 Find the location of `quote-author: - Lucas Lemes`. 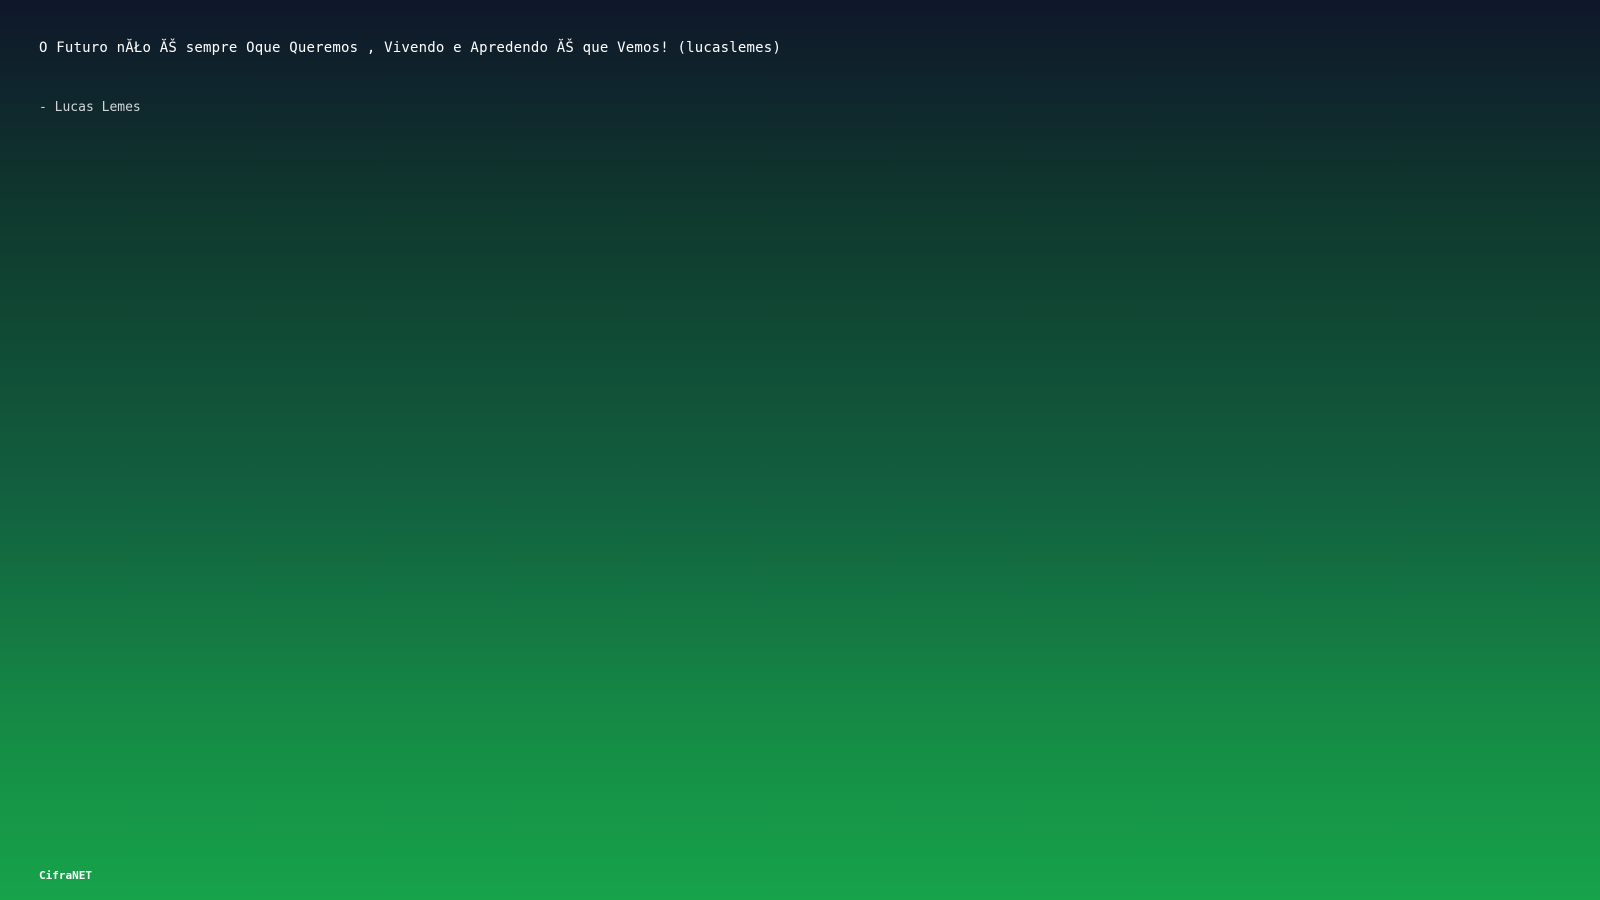

quote-author: - Lucas Lemes is located at coordinates (90, 107).